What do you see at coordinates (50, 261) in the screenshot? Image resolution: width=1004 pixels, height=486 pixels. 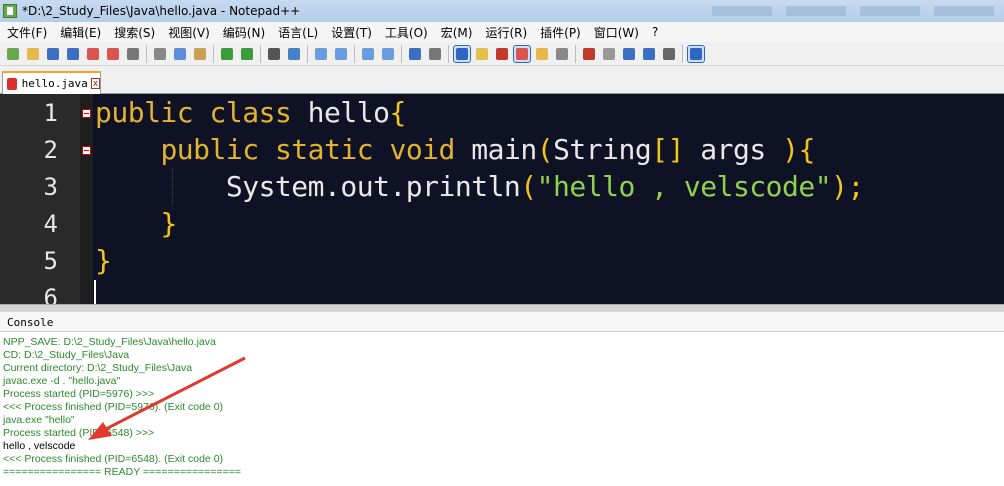 I see `line-number: 5` at bounding box center [50, 261].